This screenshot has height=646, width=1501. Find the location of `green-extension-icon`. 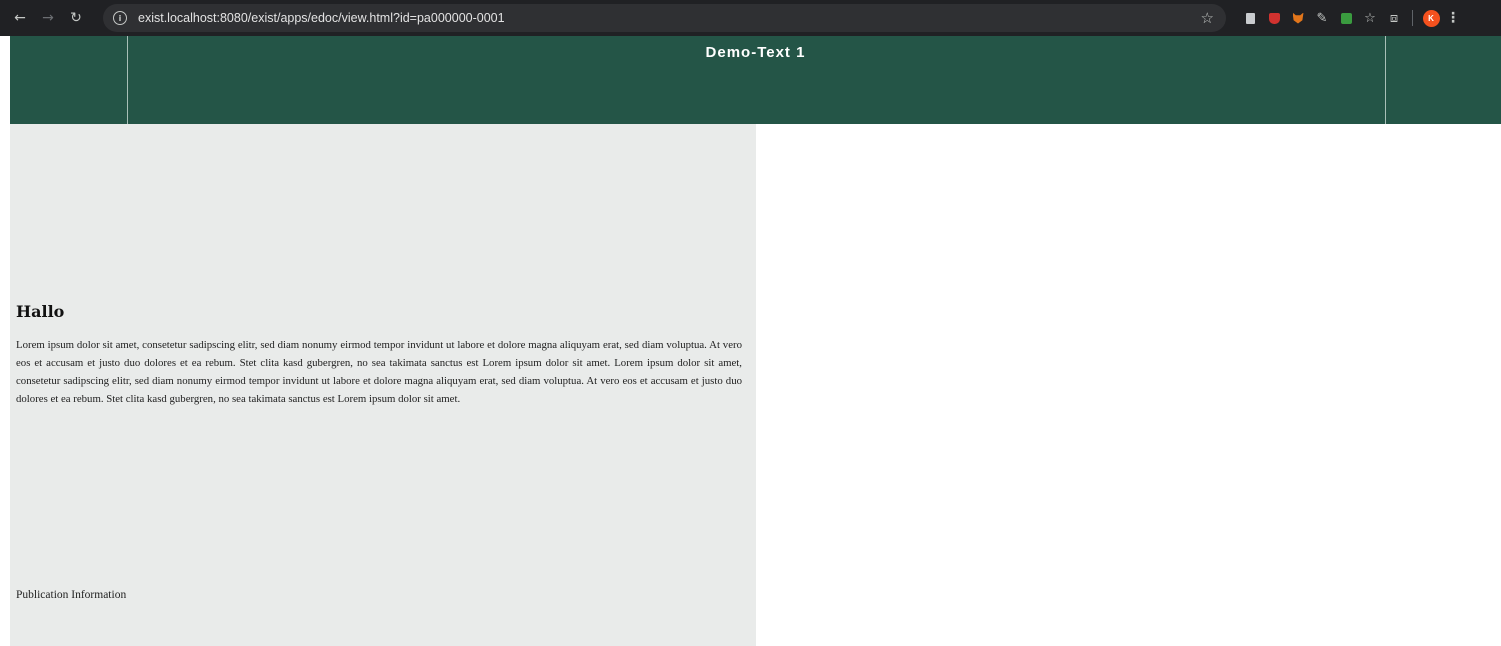

green-extension-icon is located at coordinates (1346, 18).